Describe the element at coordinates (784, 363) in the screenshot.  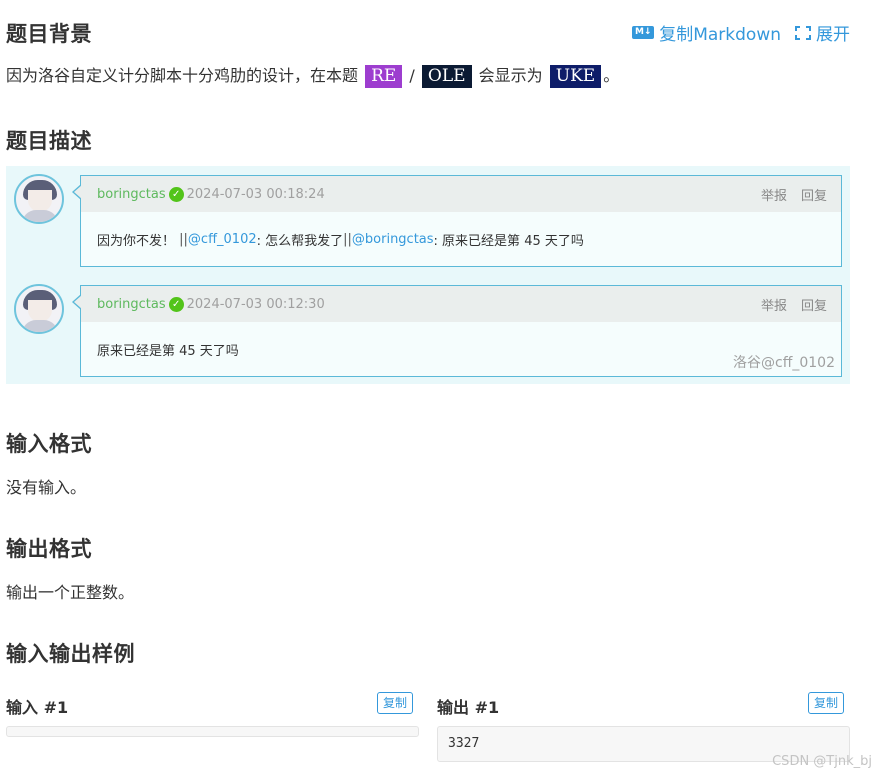
I see `image-watermark: 洛谷@cff_0102` at that location.